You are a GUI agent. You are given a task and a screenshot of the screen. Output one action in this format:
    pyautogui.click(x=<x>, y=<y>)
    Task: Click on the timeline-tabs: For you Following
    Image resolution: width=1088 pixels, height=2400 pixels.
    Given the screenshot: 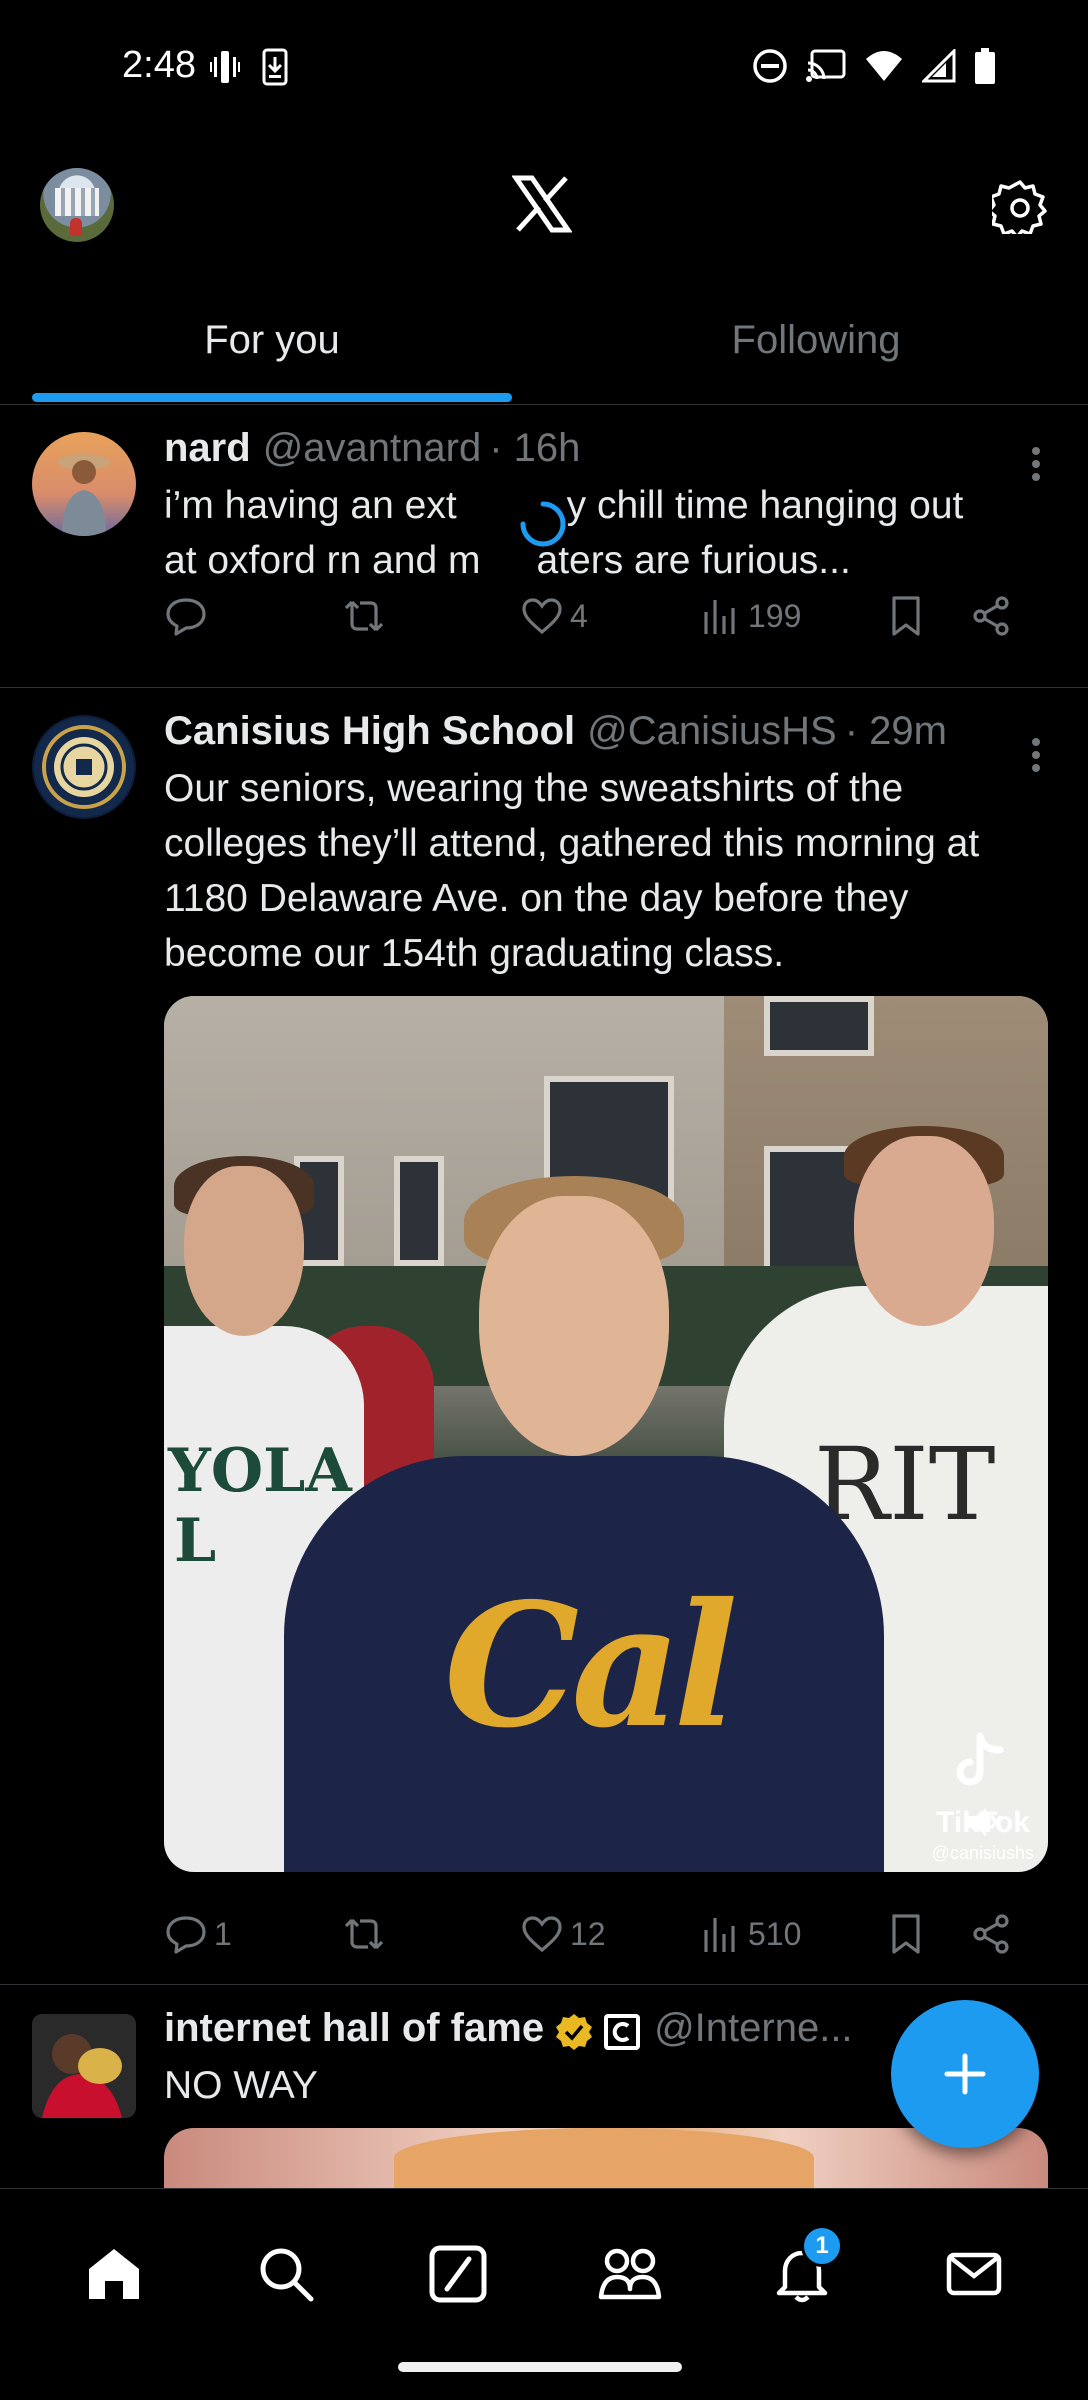 What is the action you would take?
    pyautogui.click(x=544, y=347)
    